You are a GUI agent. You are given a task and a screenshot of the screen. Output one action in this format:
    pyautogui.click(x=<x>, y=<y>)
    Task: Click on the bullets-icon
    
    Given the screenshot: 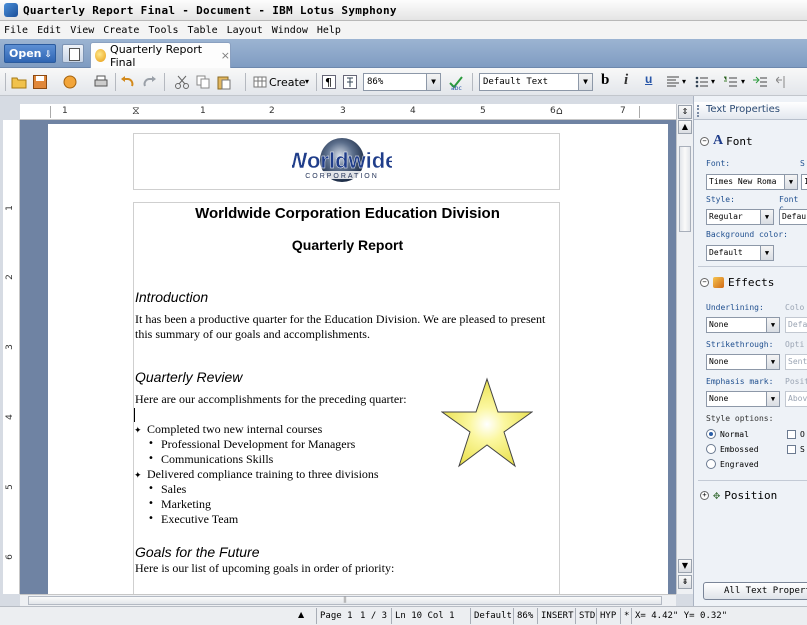 What is the action you would take?
    pyautogui.click(x=702, y=82)
    